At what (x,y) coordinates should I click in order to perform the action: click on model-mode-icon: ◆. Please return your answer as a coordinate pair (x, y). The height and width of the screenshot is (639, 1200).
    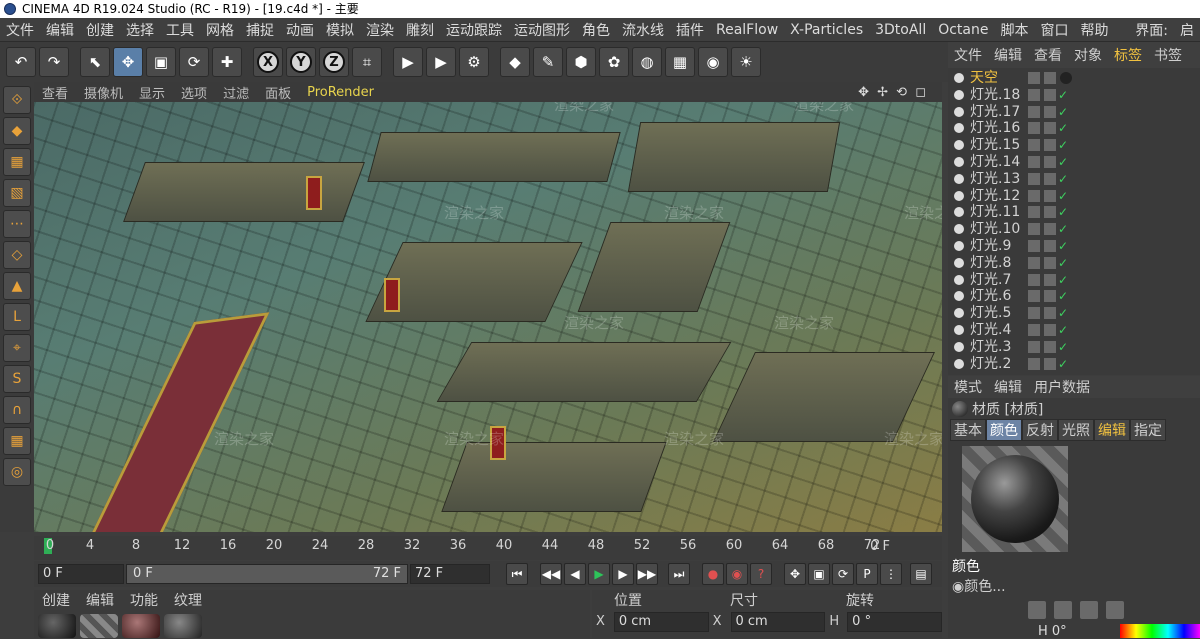
    Looking at the image, I should click on (17, 131).